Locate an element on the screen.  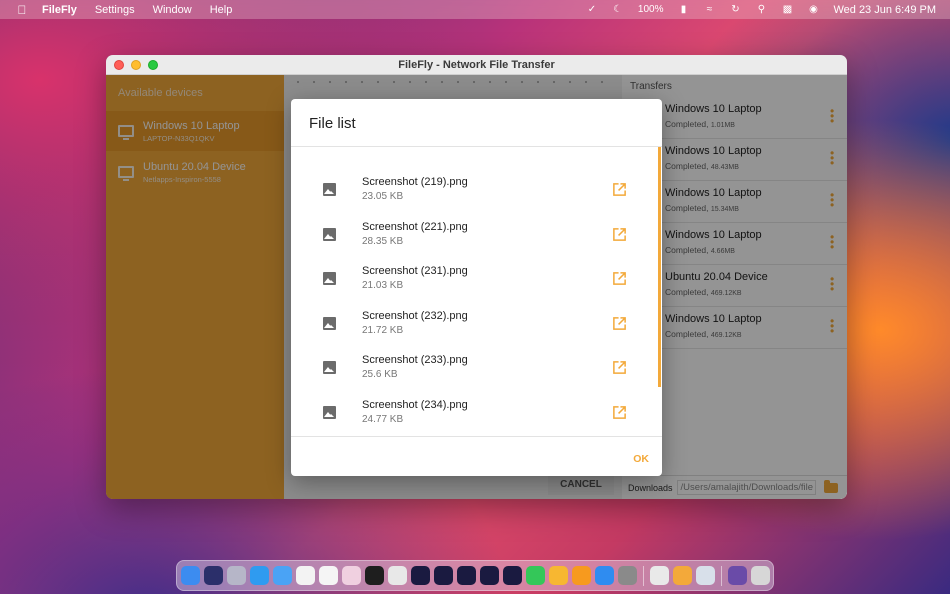
file-size: 21.72 KB is located at coordinates (383, 330).